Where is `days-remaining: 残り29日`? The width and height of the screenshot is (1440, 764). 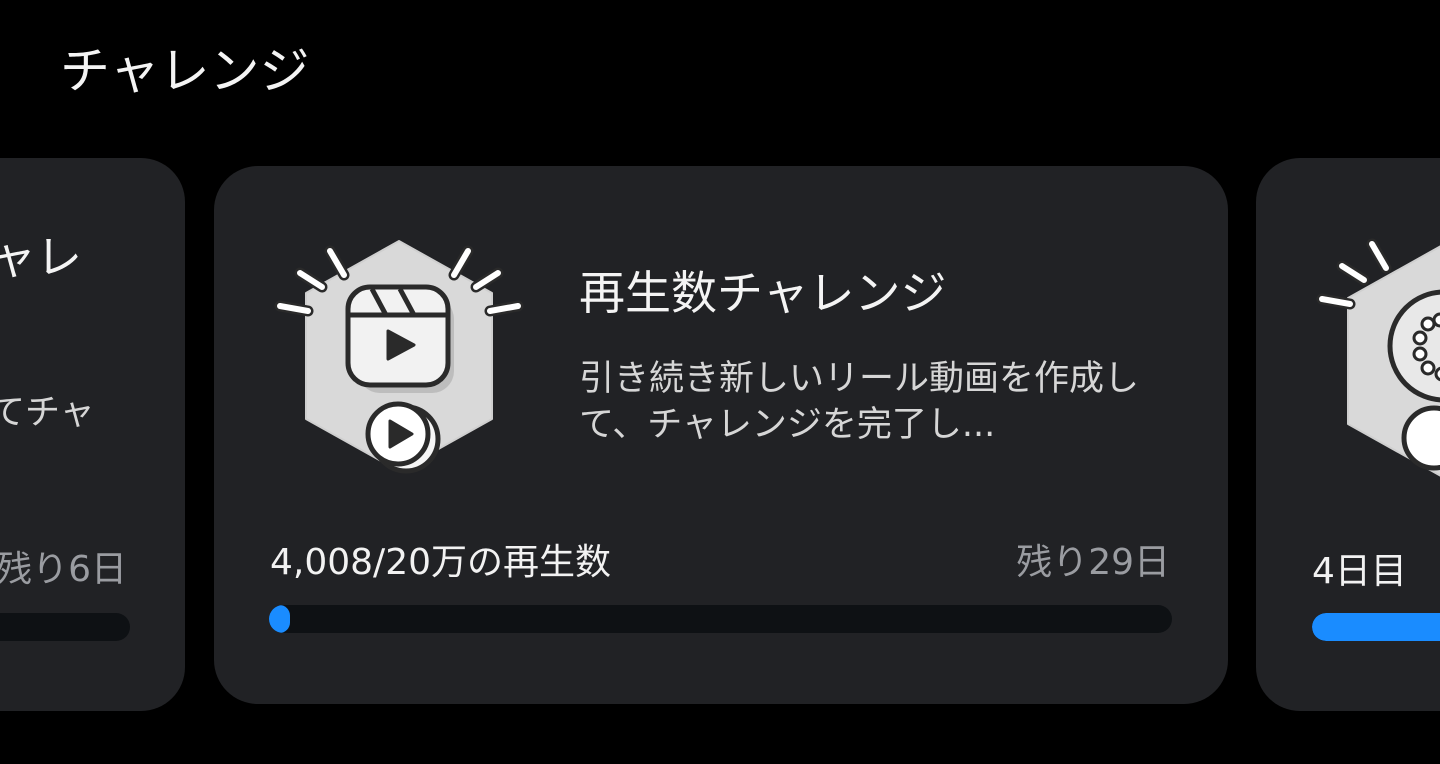
days-remaining: 残り29日 is located at coordinates (1093, 562).